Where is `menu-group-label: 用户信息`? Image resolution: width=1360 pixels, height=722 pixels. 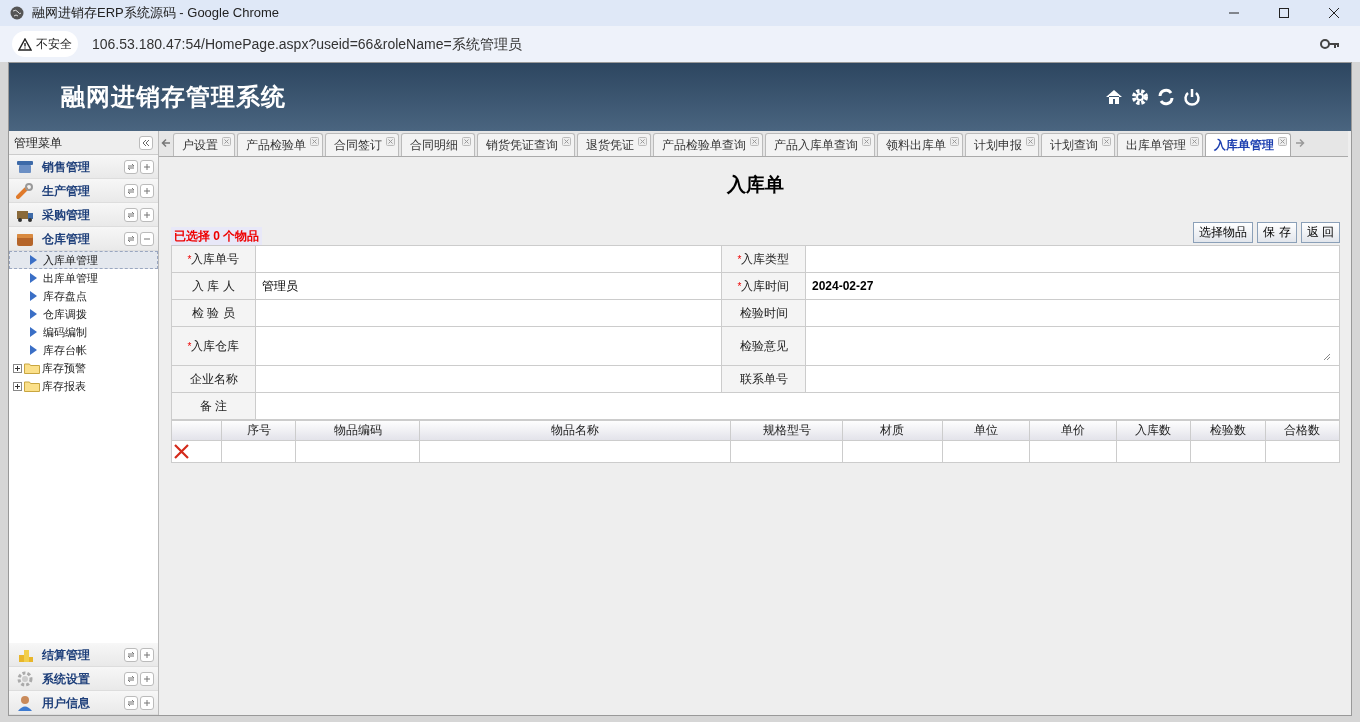
menu-group-label: 用户信息 is located at coordinates (66, 703).